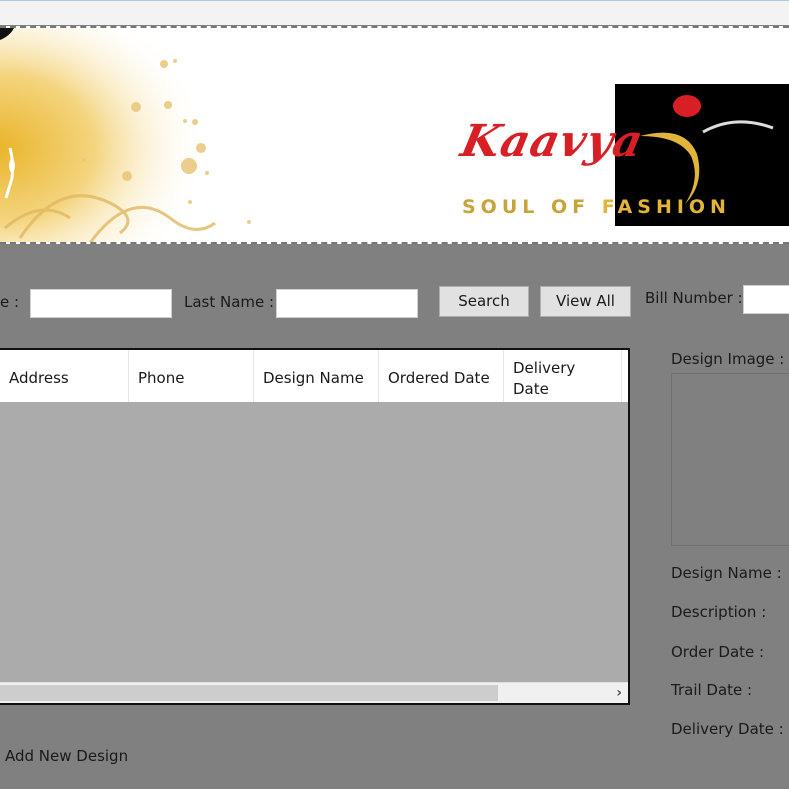 The width and height of the screenshot is (789, 789). I want to click on column-header-ordered-date: Ordered Date, so click(441, 376).